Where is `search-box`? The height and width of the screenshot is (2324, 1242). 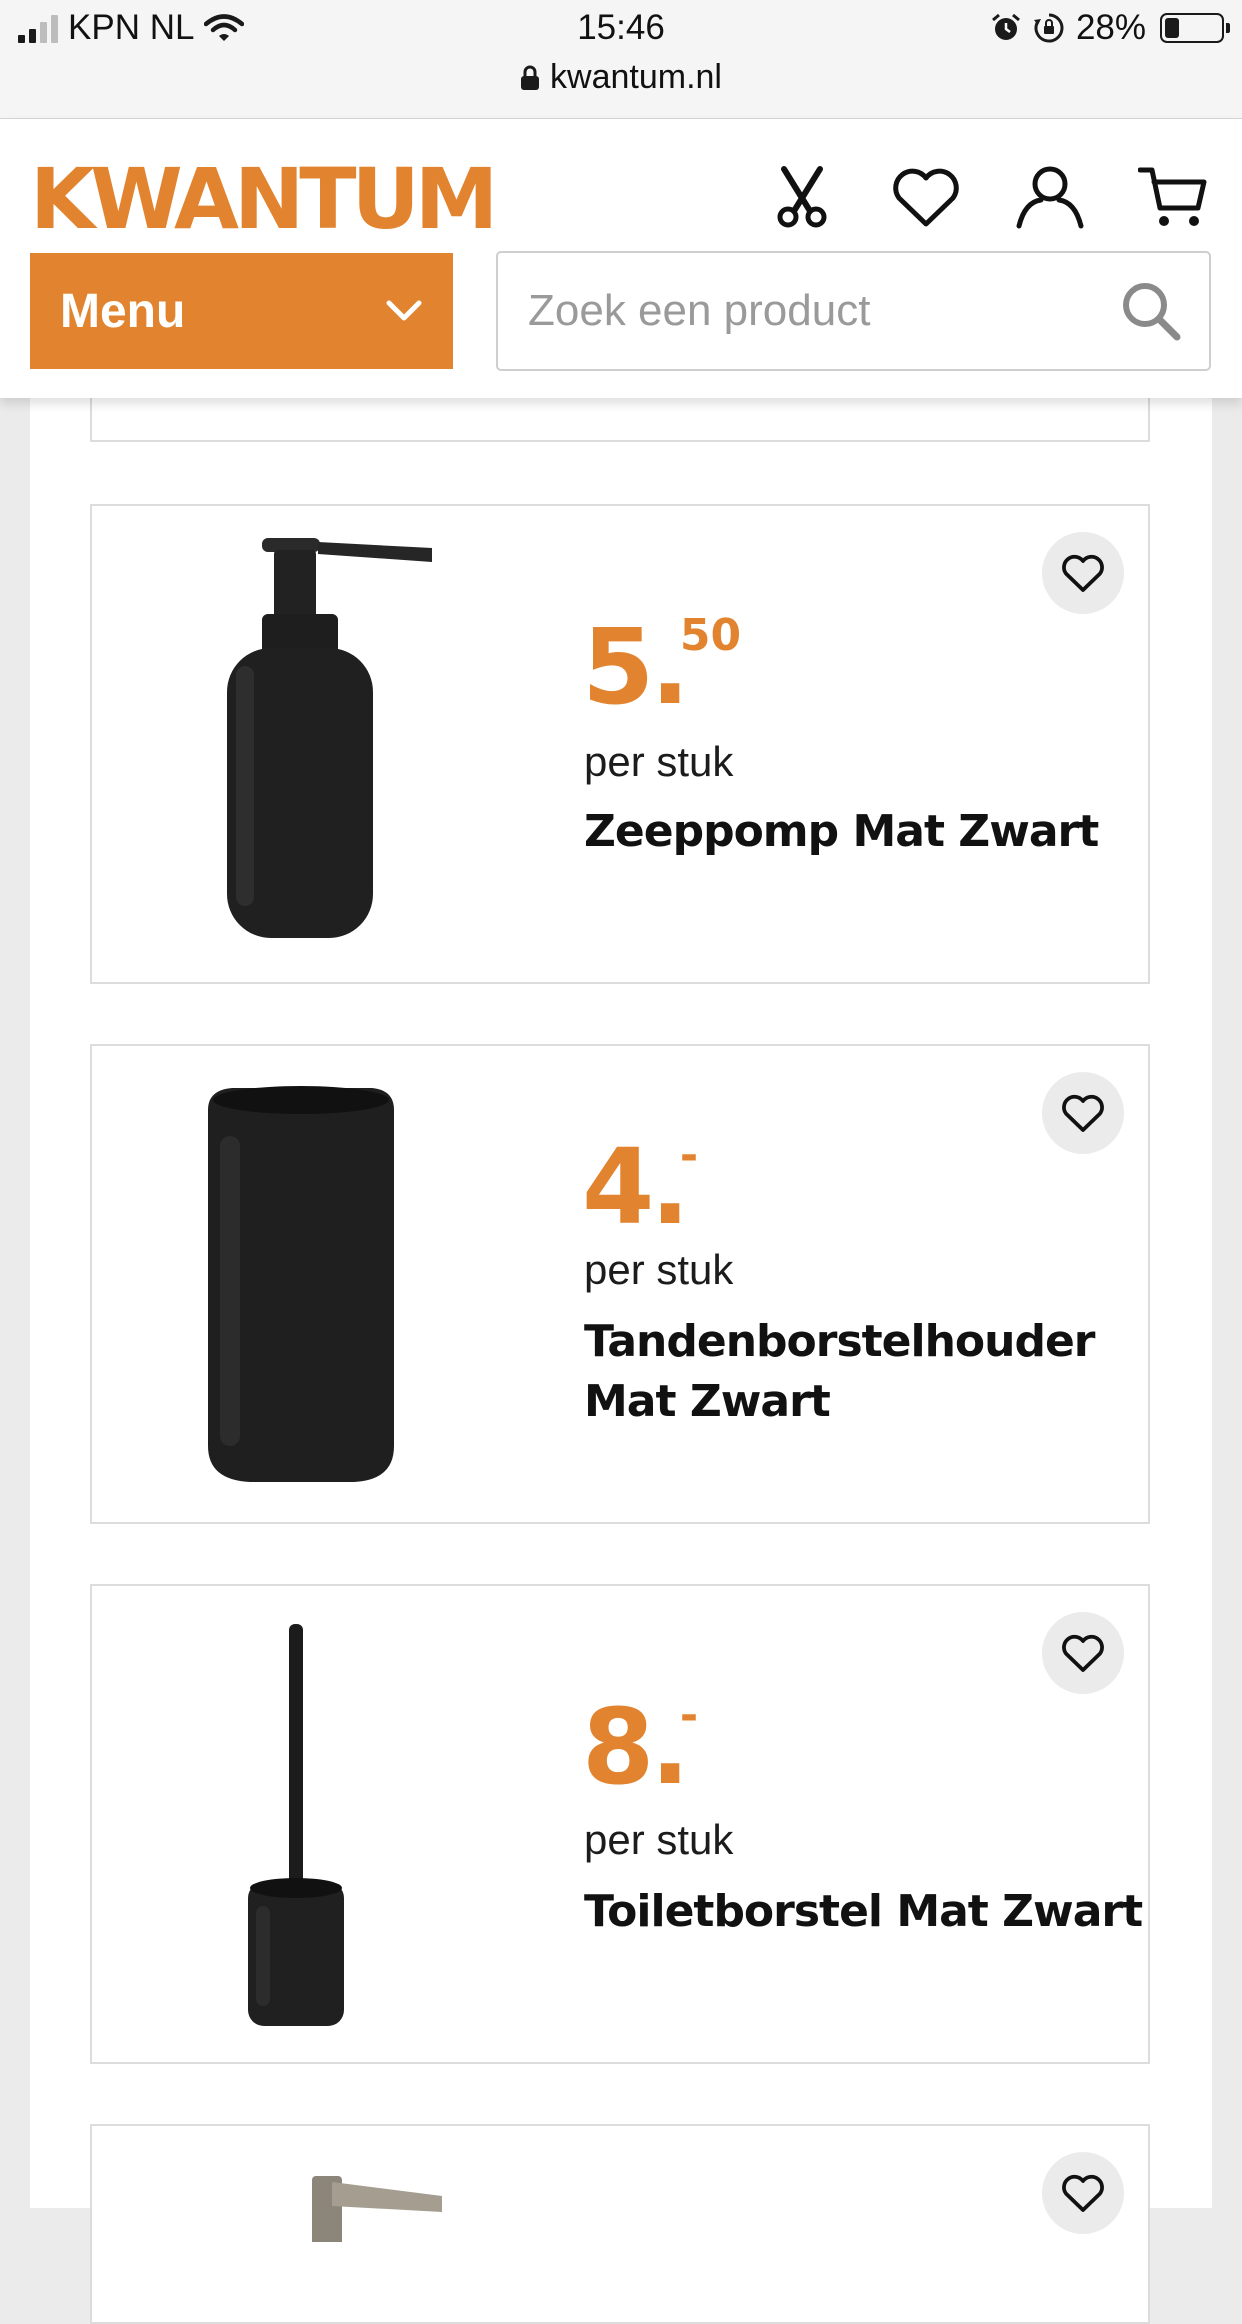
search-box is located at coordinates (853, 311).